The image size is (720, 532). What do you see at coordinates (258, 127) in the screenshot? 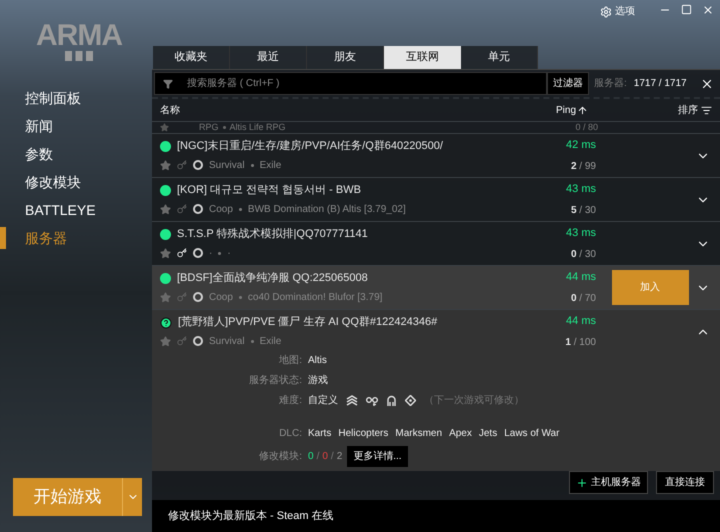
I see `mission-name: Altis Life RPG` at bounding box center [258, 127].